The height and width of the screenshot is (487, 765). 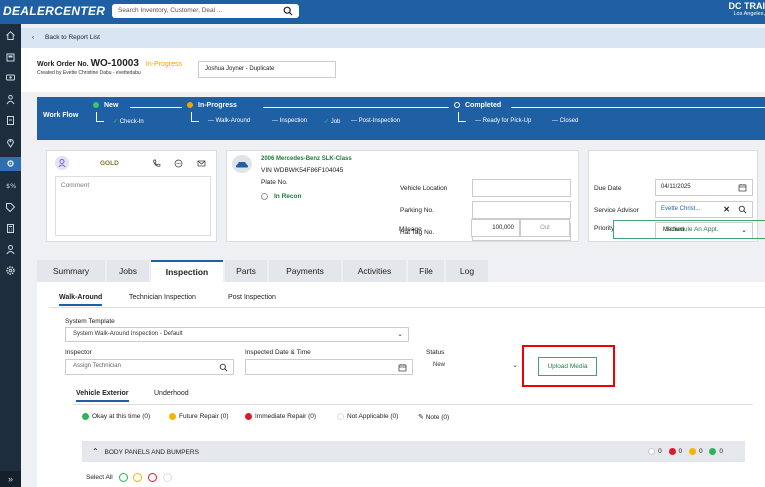 What do you see at coordinates (286, 417) in the screenshot?
I see `legend-label: Immediate Repair (0)` at bounding box center [286, 417].